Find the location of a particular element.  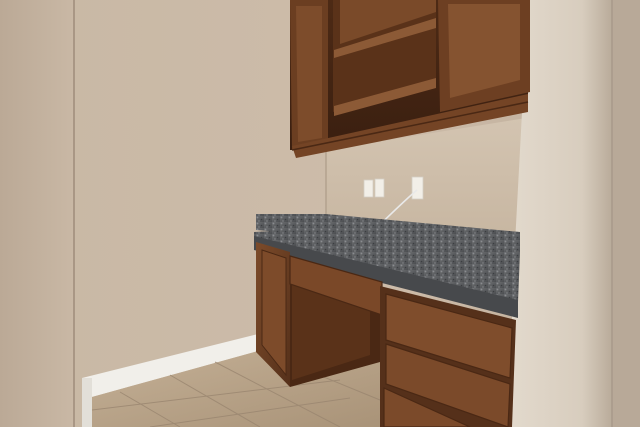

right-far-wall is located at coordinates (626, 213).